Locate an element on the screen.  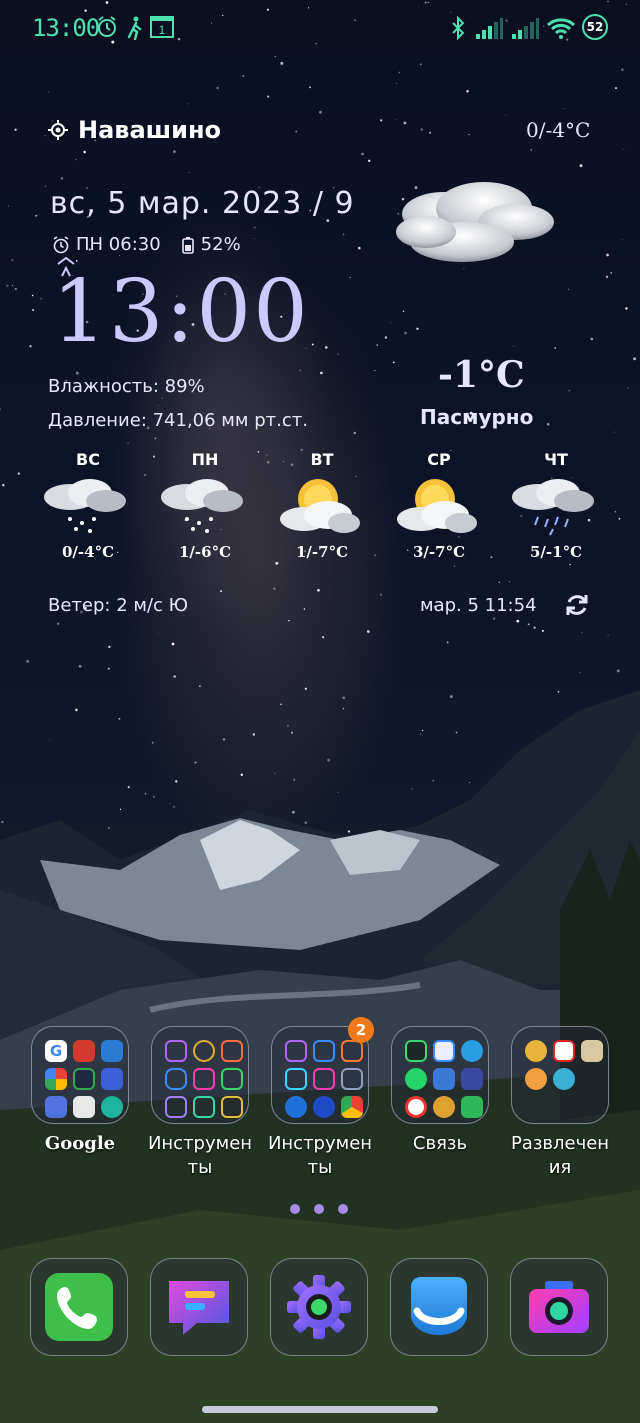
settings-app-icon is located at coordinates (319, 1307).